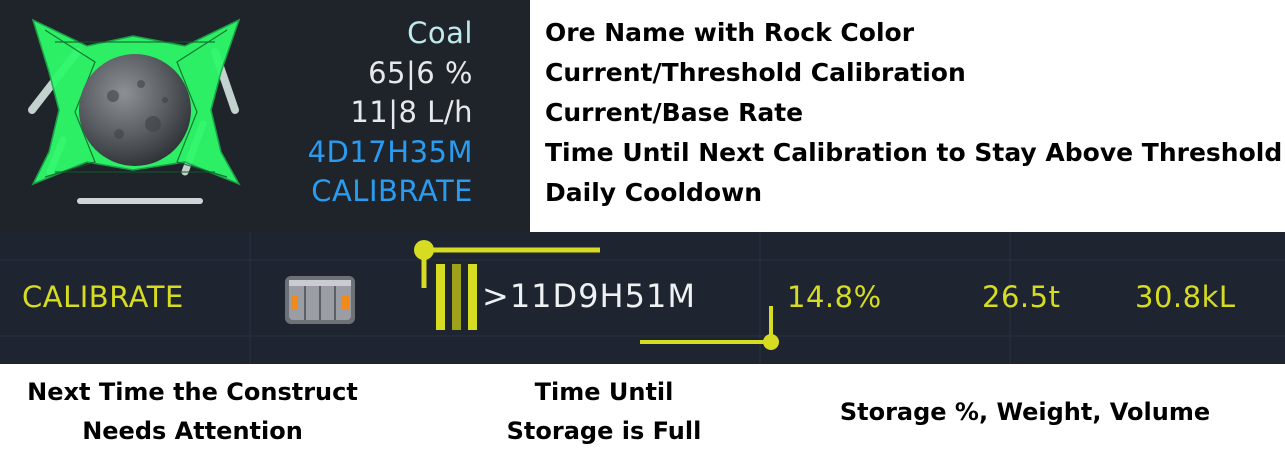  Describe the element at coordinates (390, 151) in the screenshot. I see `calibration-countdown: 4D17H35M` at that location.